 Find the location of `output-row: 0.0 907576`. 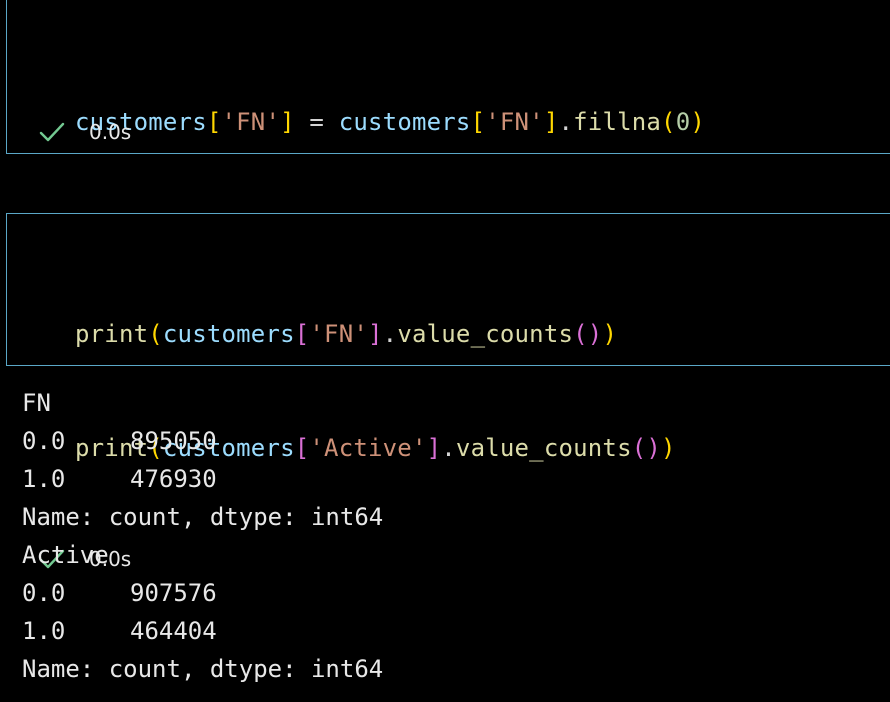

output-row: 0.0 907576 is located at coordinates (202, 593).